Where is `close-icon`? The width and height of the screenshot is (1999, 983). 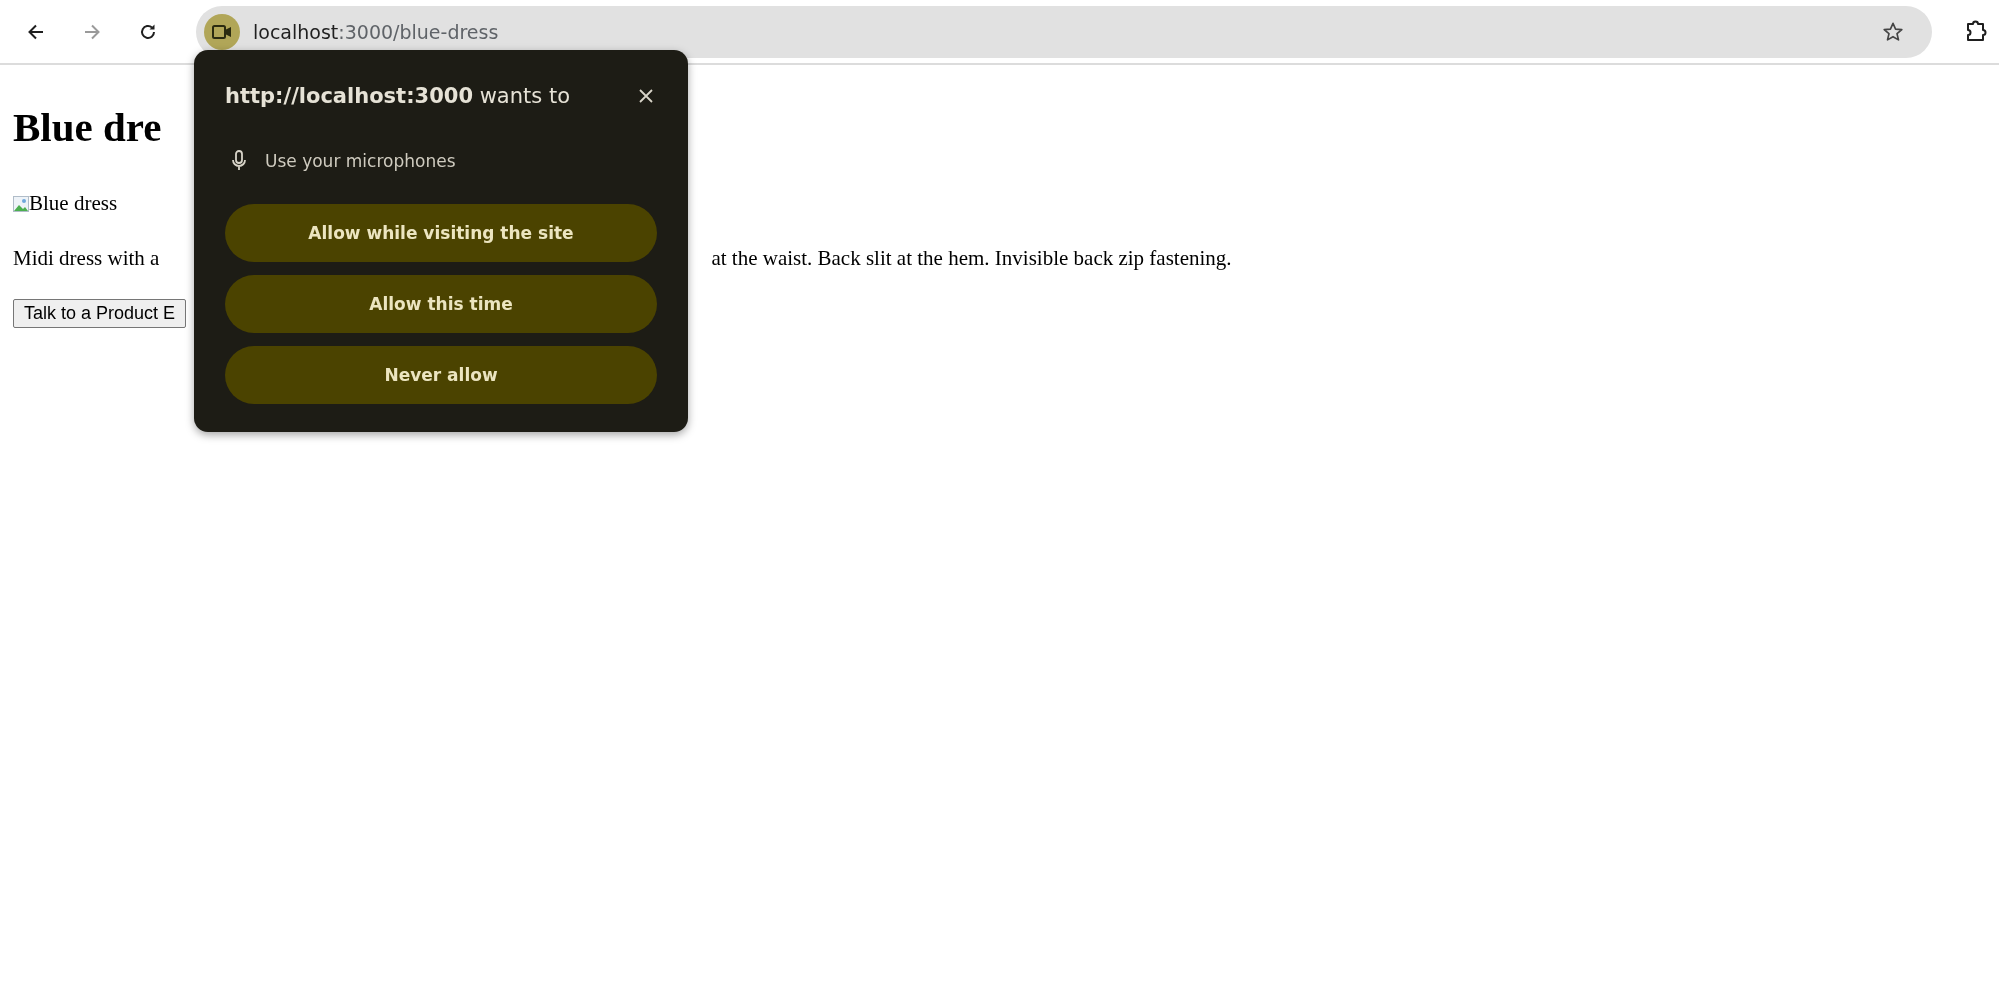
close-icon is located at coordinates (646, 96).